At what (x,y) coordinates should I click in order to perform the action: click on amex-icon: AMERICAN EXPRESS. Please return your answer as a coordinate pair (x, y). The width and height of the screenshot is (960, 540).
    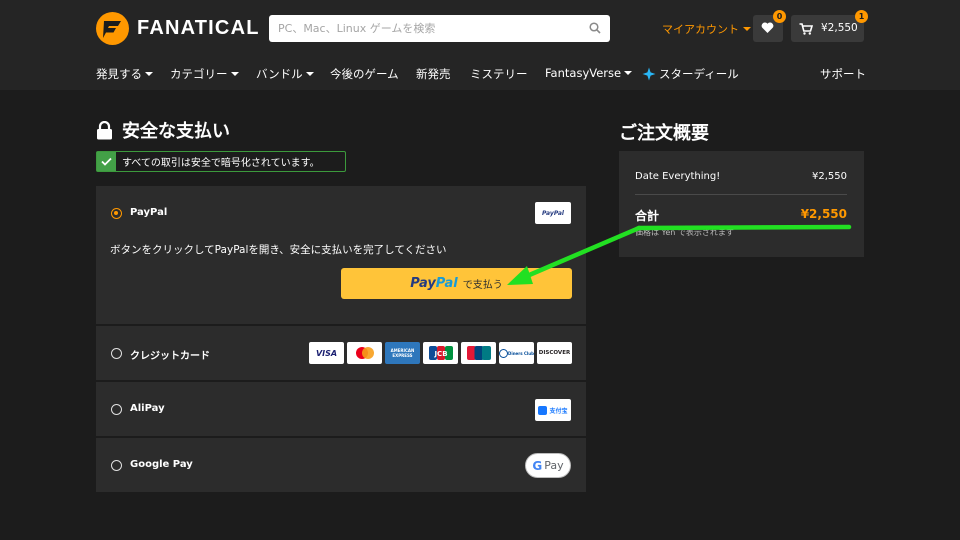
    Looking at the image, I should click on (402, 353).